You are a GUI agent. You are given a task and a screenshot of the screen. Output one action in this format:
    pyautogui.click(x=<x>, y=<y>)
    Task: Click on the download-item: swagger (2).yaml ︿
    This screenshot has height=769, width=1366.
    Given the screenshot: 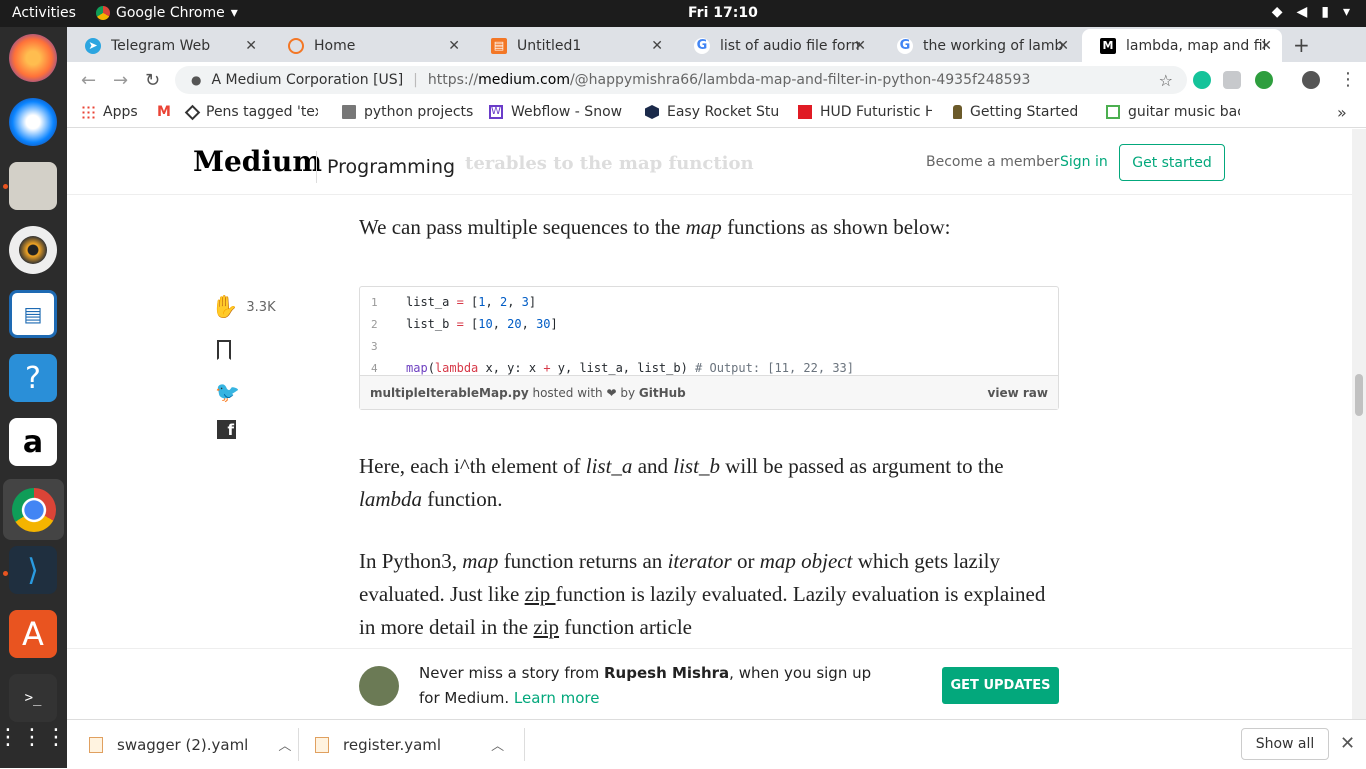 What is the action you would take?
    pyautogui.click(x=190, y=744)
    